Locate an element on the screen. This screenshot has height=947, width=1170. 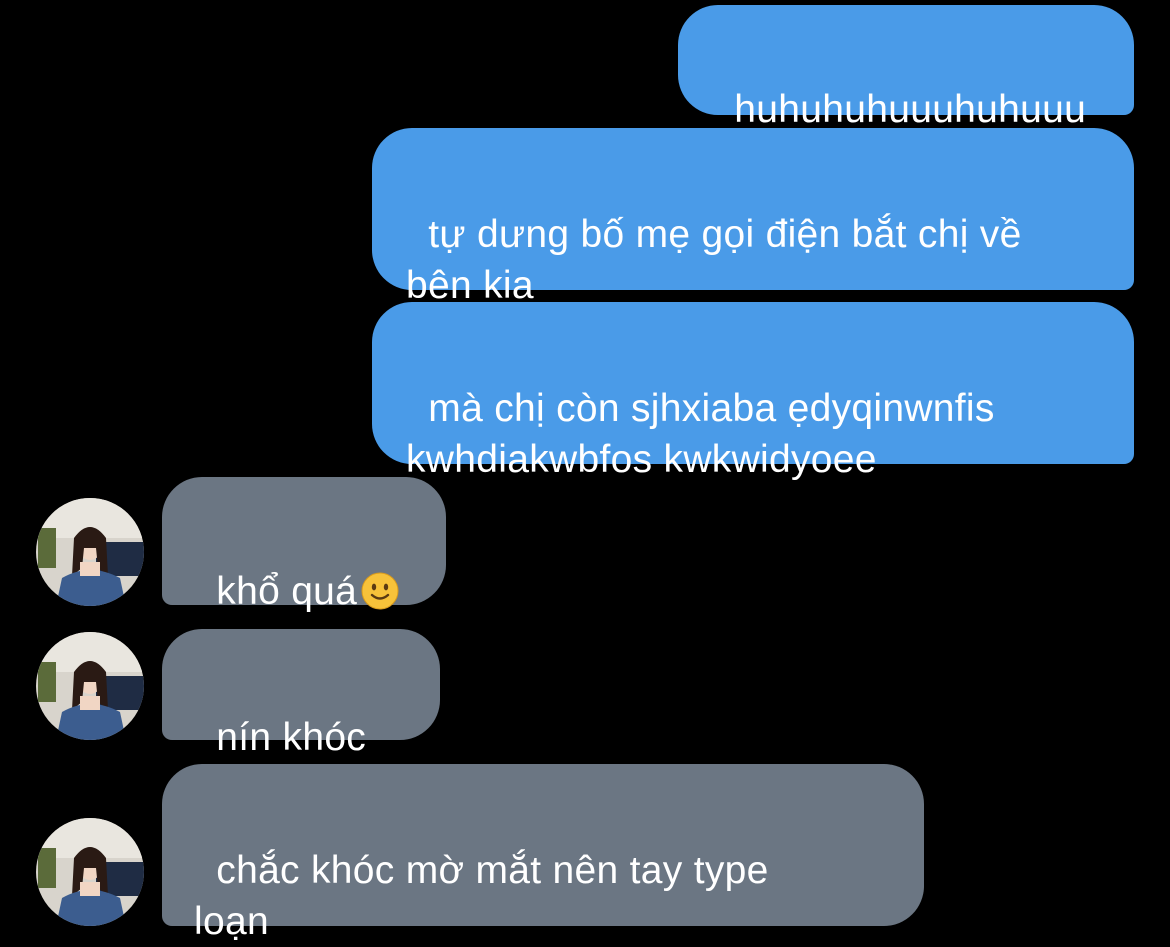
message-text: huhuhuhuuuhuhuuu is located at coordinates (910, 109).